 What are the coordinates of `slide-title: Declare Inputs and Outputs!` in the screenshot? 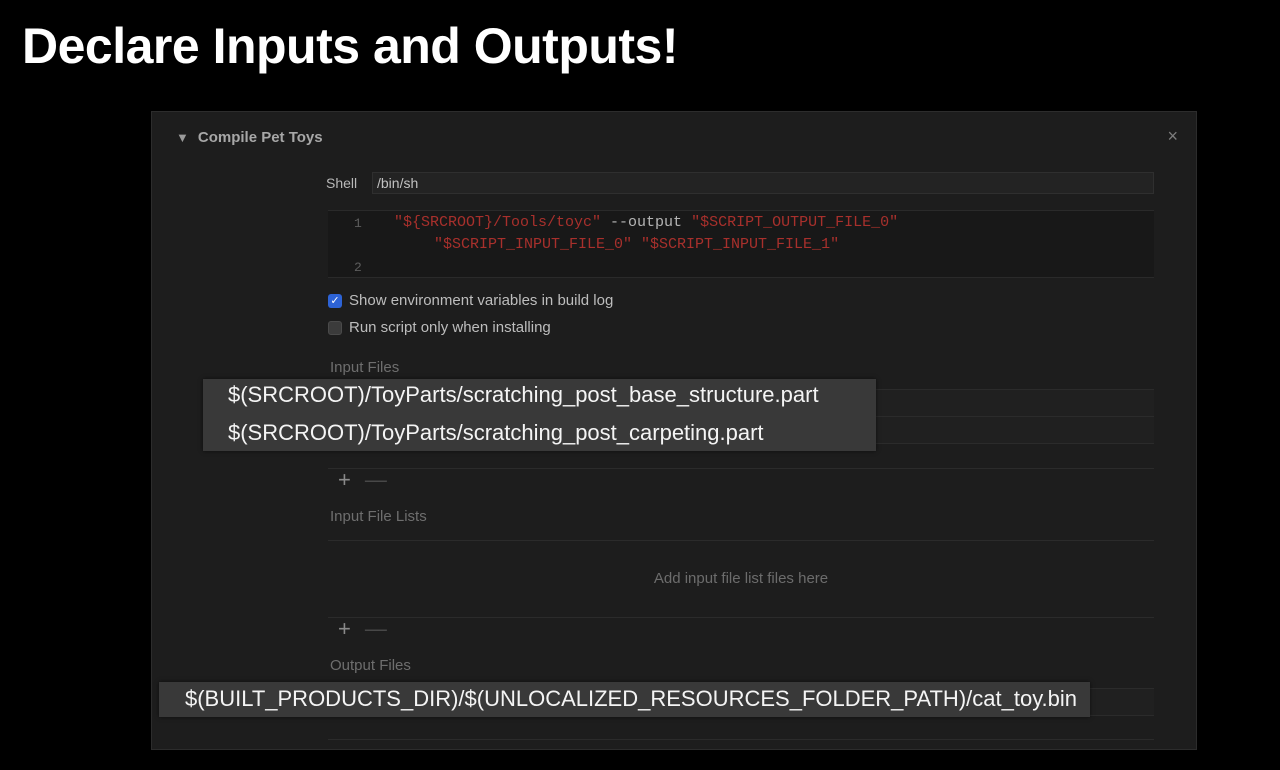 It's located at (350, 46).